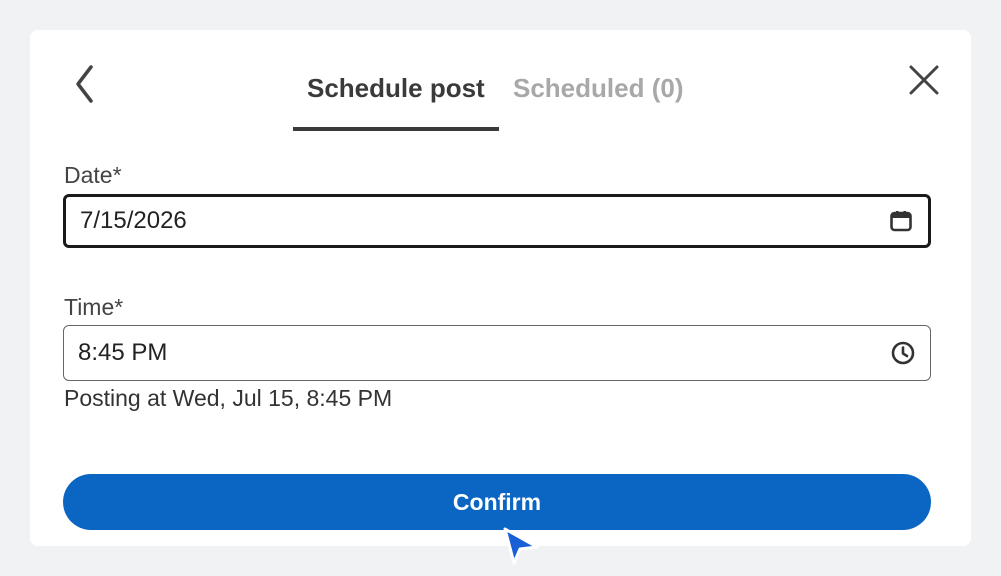  I want to click on date-label: Date*, so click(93, 175).